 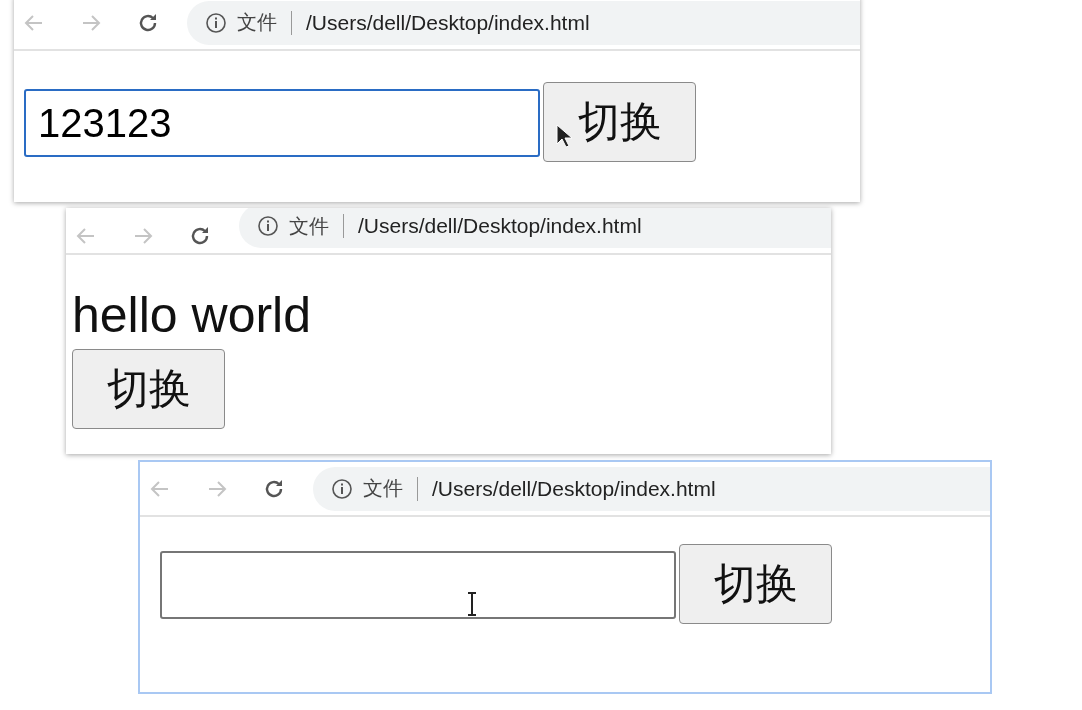 I want to click on text-input, so click(x=418, y=585).